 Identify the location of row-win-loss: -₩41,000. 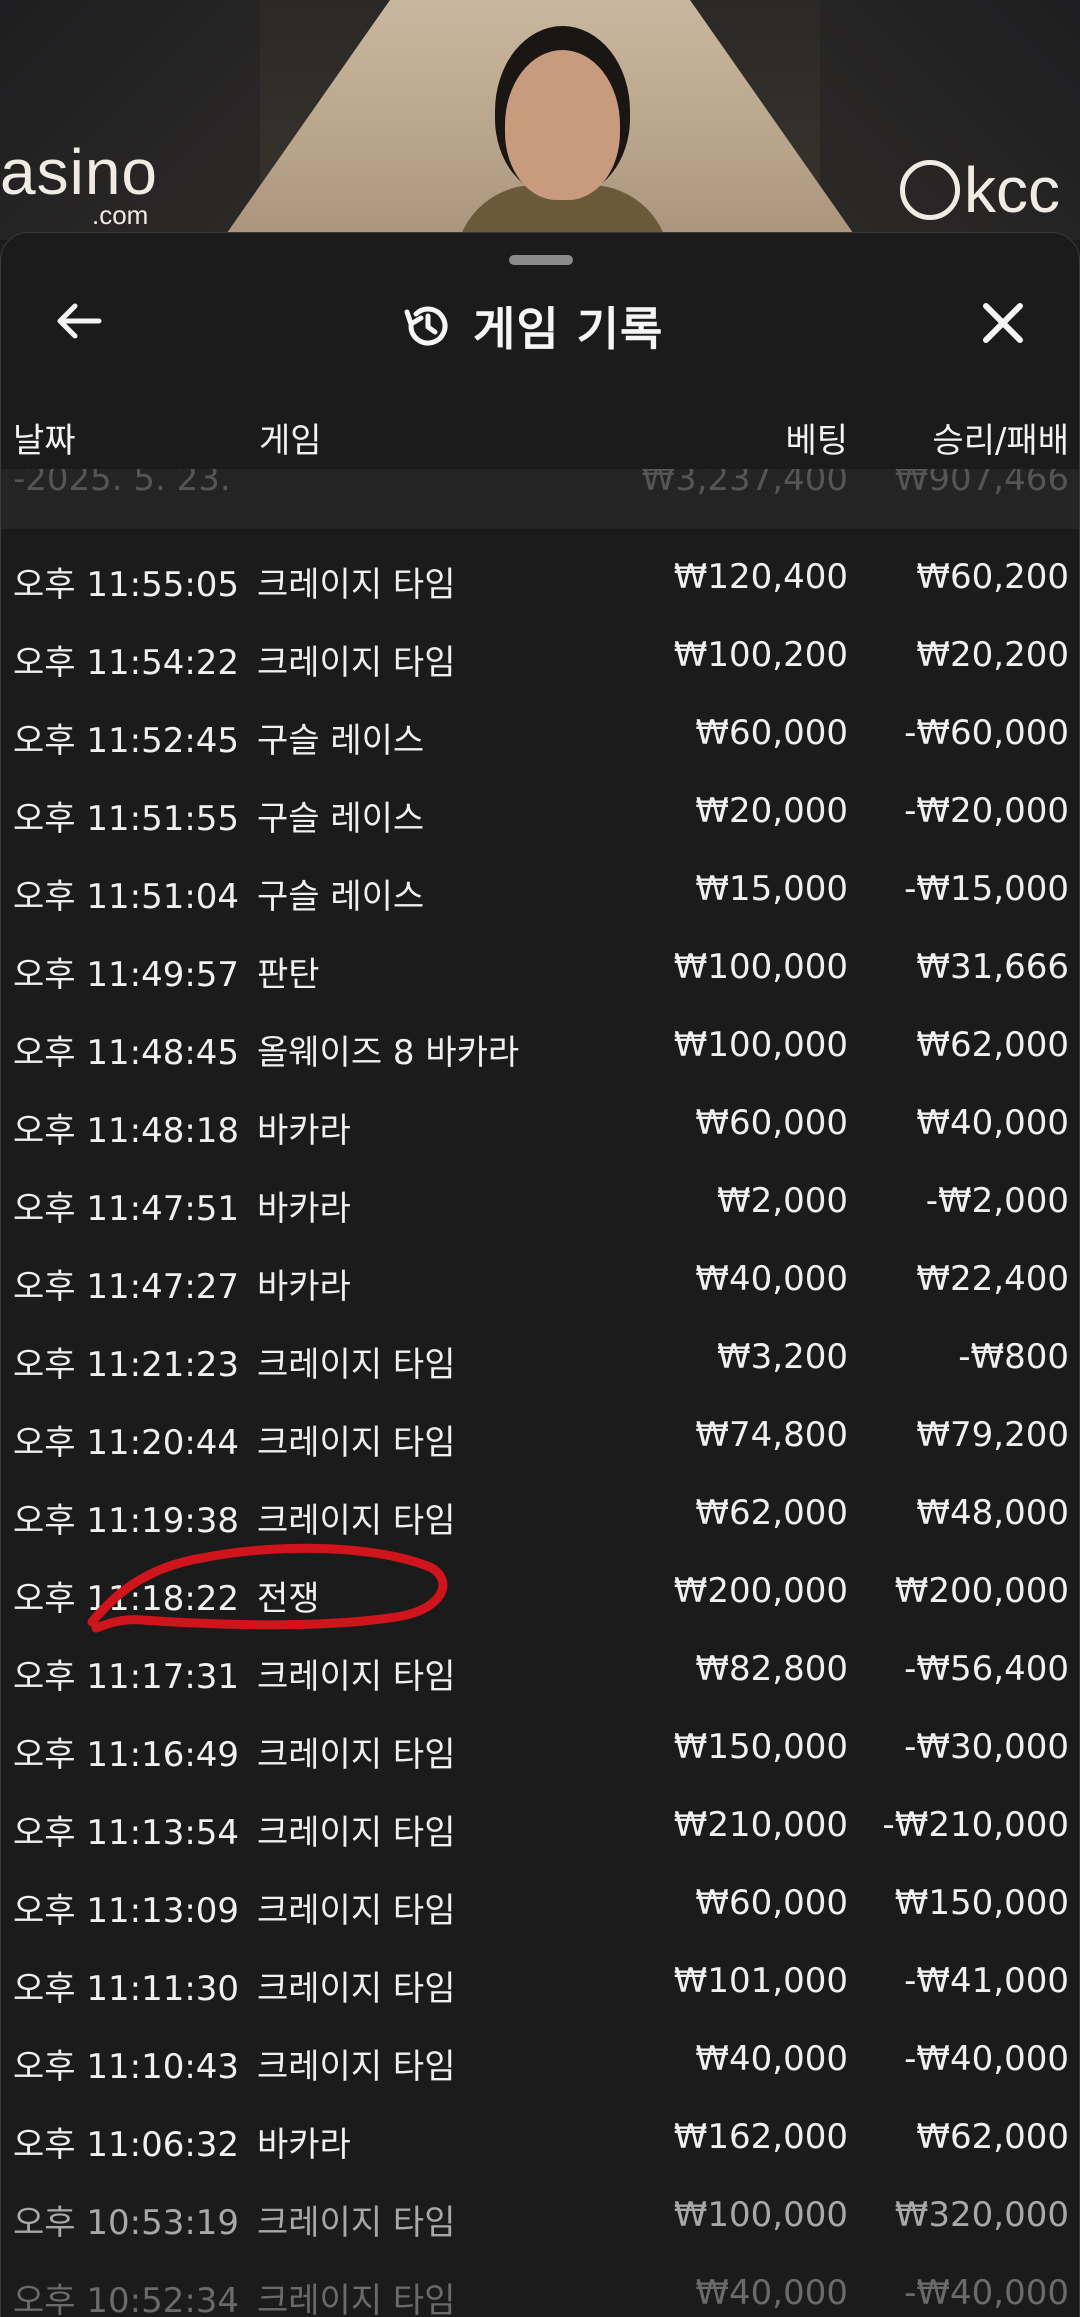
(986, 1981).